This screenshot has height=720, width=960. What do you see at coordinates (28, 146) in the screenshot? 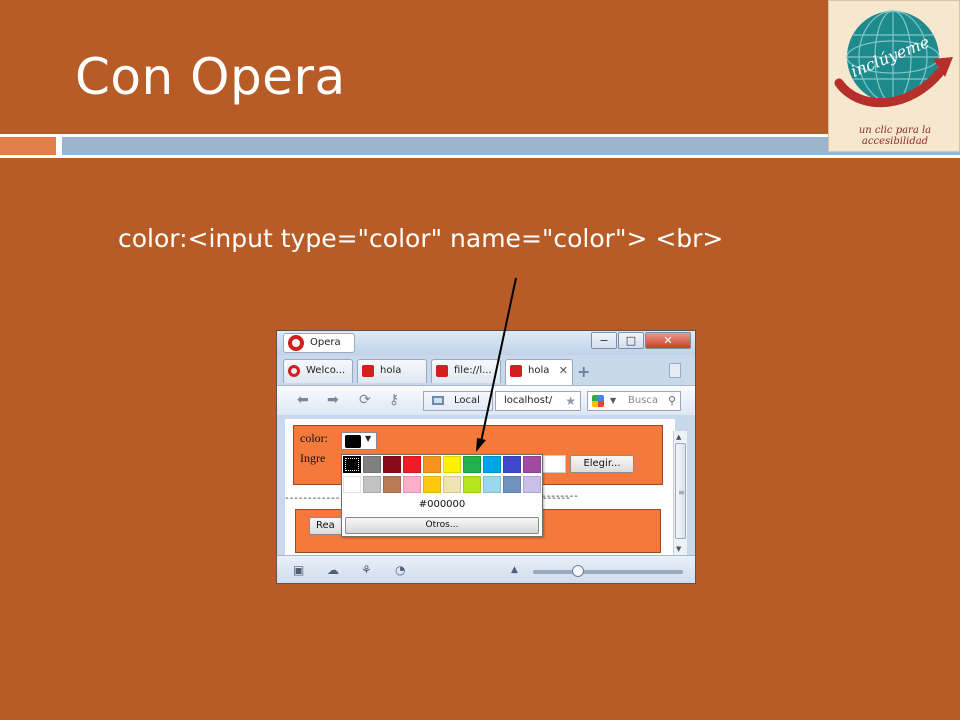
I see `accent-bar-left` at bounding box center [28, 146].